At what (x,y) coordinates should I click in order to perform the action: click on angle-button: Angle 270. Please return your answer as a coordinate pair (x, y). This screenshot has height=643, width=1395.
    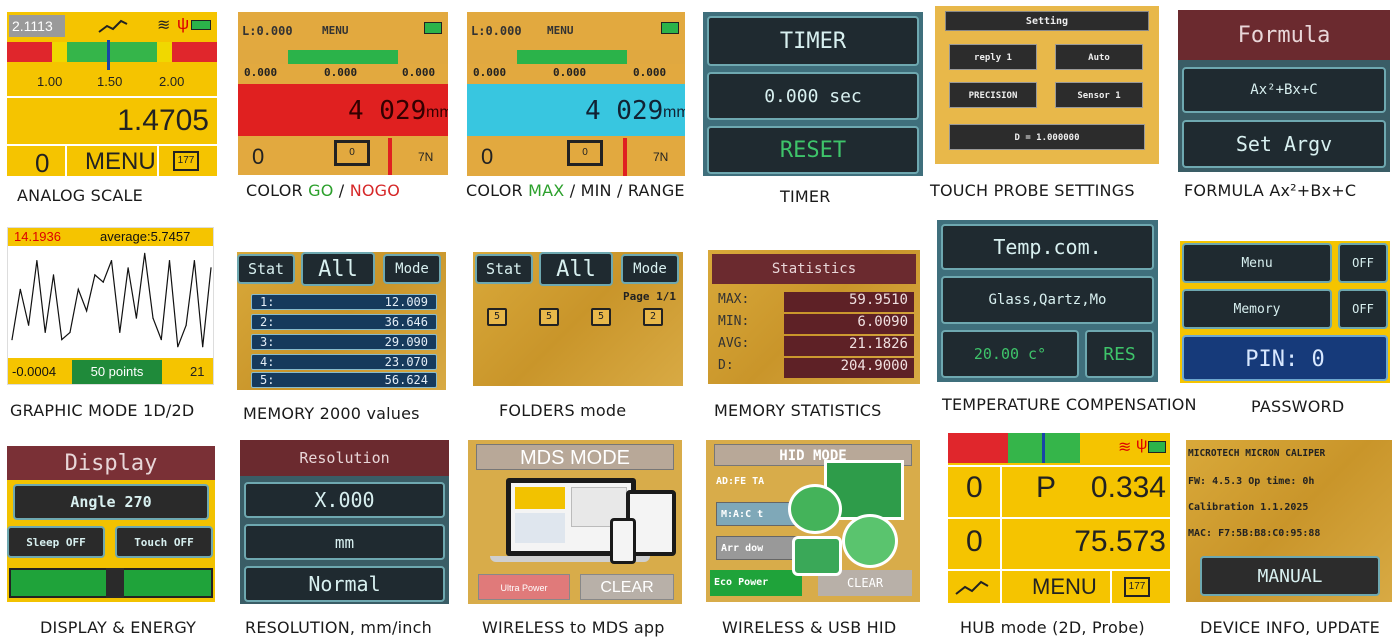
    Looking at the image, I should click on (111, 502).